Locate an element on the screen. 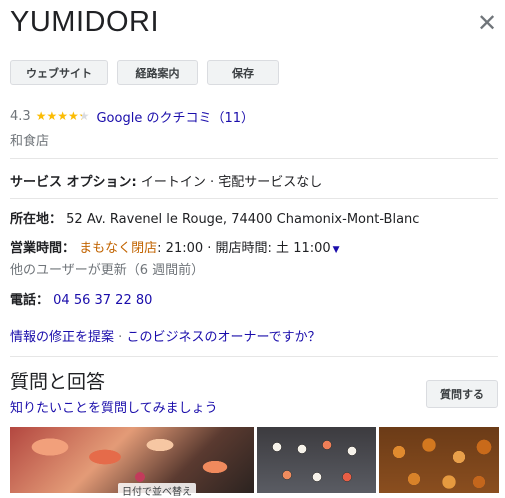 The height and width of the screenshot is (498, 505). hours-row: 営業時間： まもなく閉店: 21:00 · 開店時間: 土 11:00 ▼ is located at coordinates (175, 246).